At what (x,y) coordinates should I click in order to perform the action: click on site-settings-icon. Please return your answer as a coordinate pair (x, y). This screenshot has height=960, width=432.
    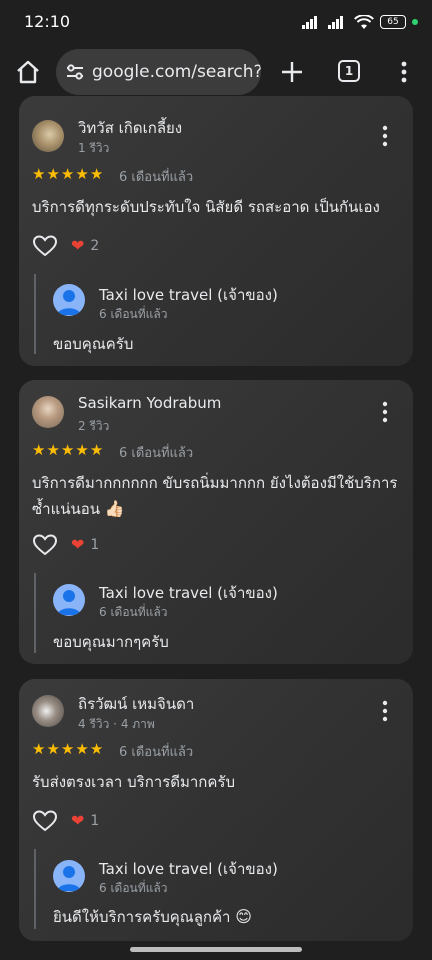
    Looking at the image, I should click on (75, 72).